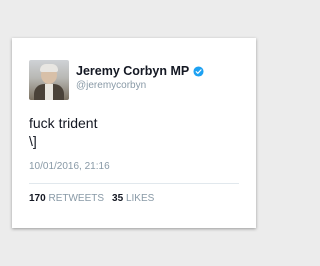  Describe the element at coordinates (63, 123) in the screenshot. I see `tweet-text-line: fuck trident` at that location.